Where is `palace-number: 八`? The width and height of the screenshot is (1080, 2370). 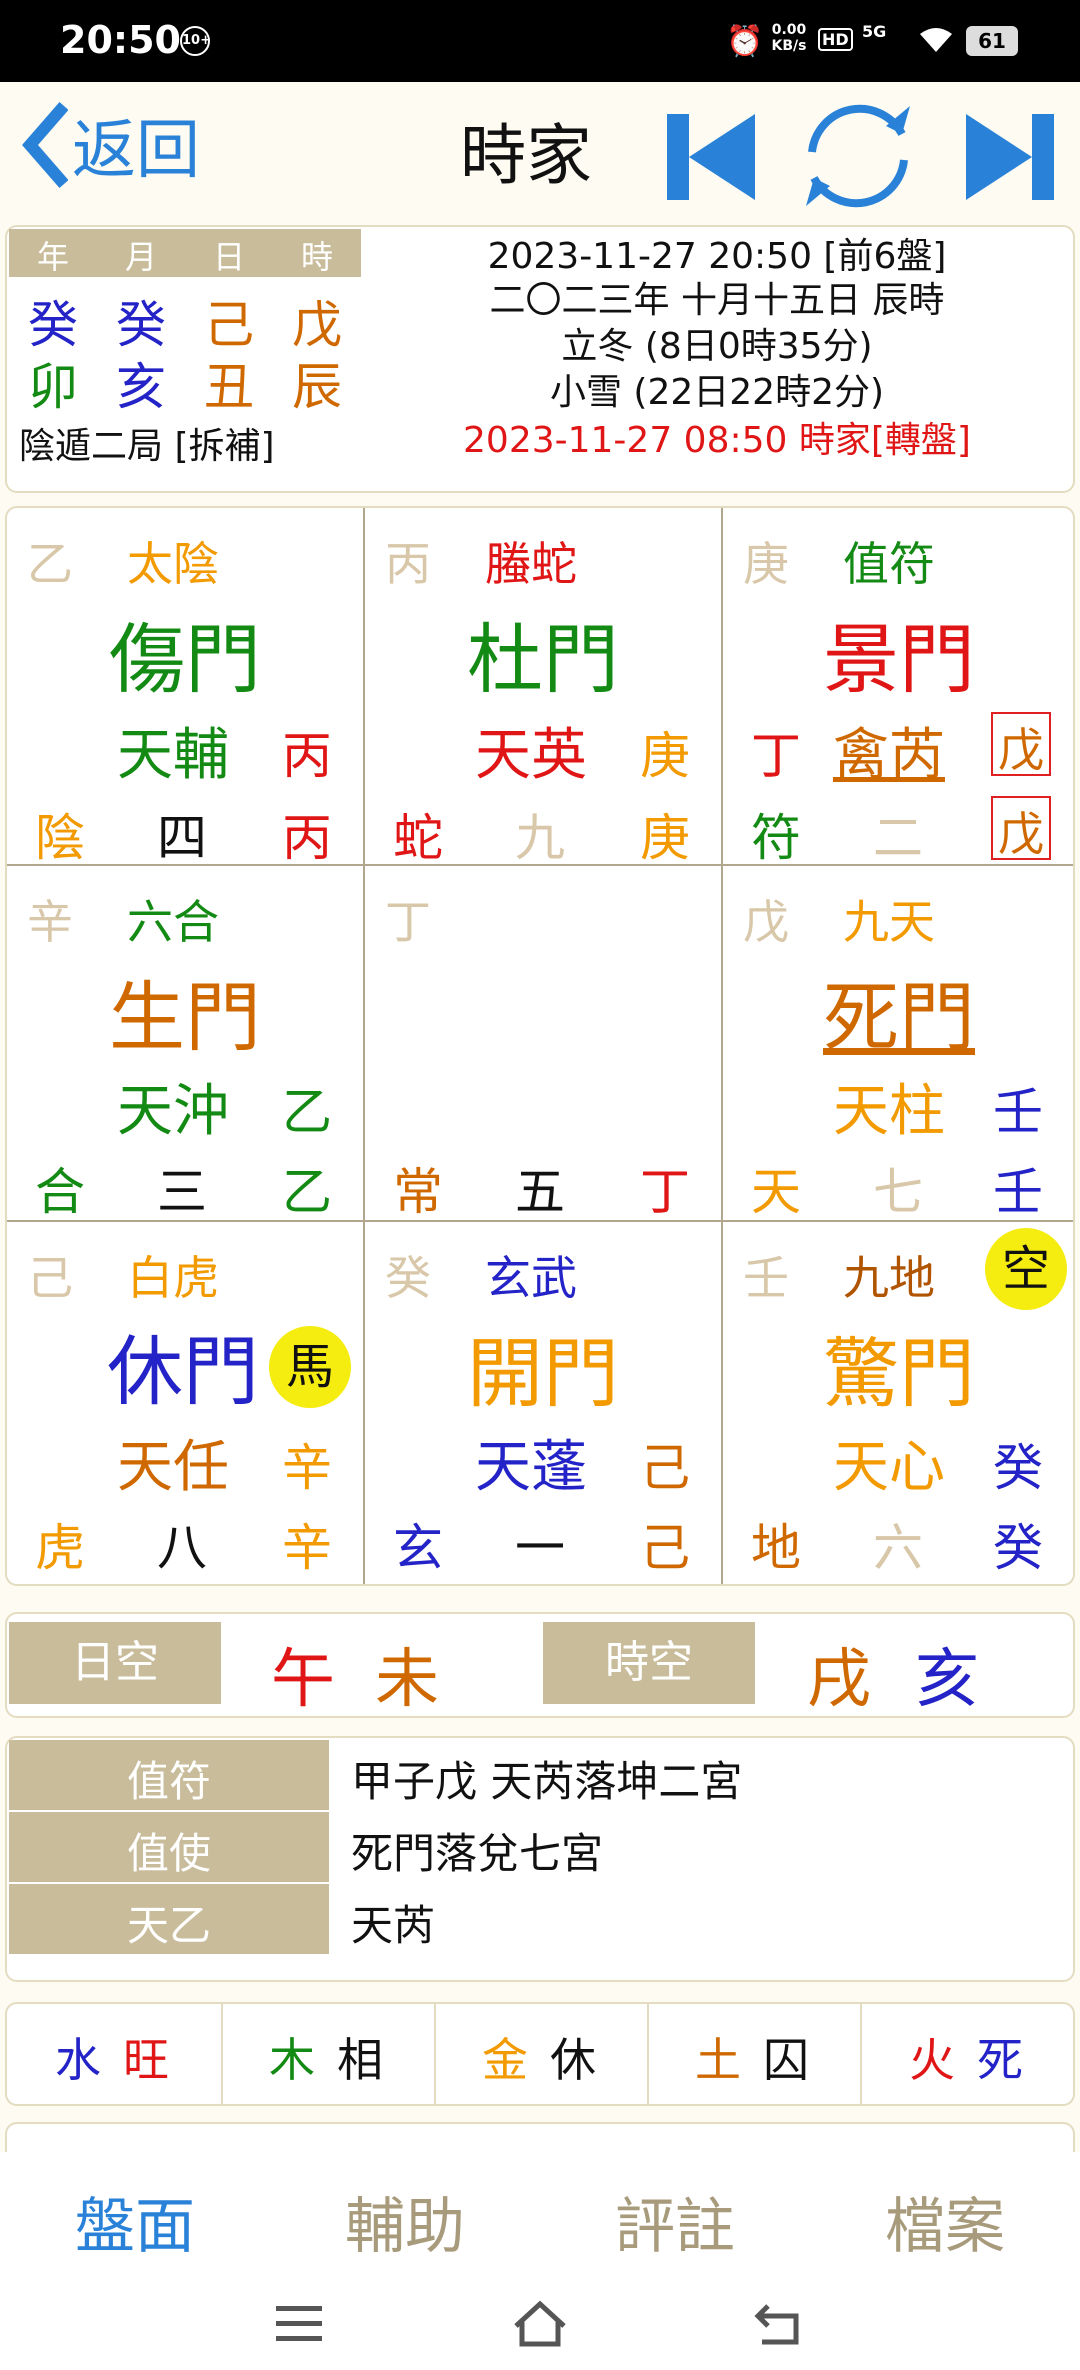 palace-number: 八 is located at coordinates (182, 1548).